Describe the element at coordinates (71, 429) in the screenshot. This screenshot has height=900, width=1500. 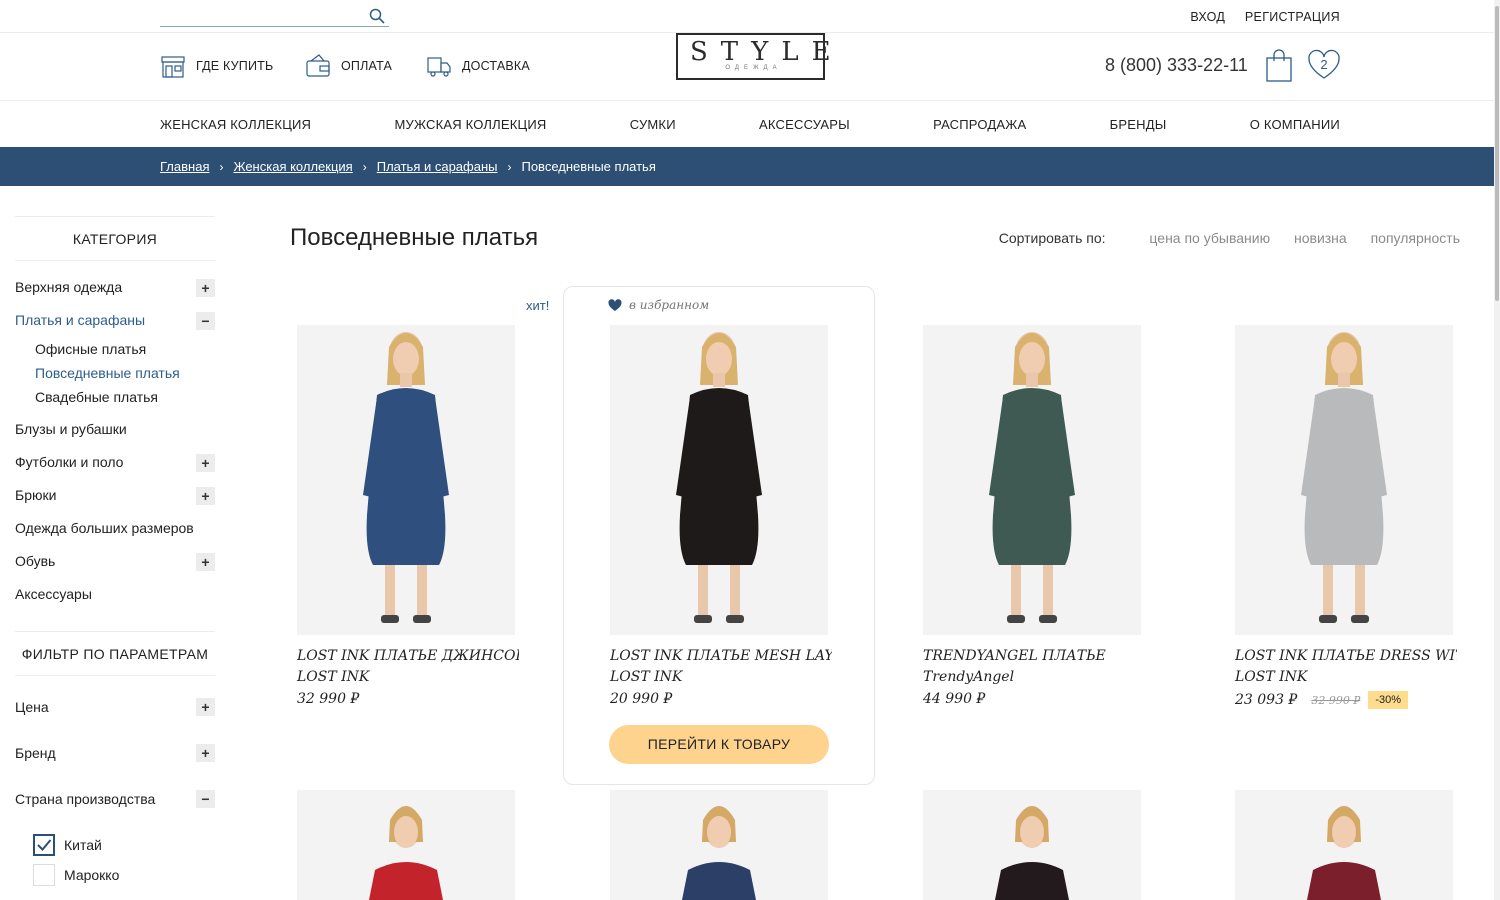
I see `category-label: Блузы и рубашки` at that location.